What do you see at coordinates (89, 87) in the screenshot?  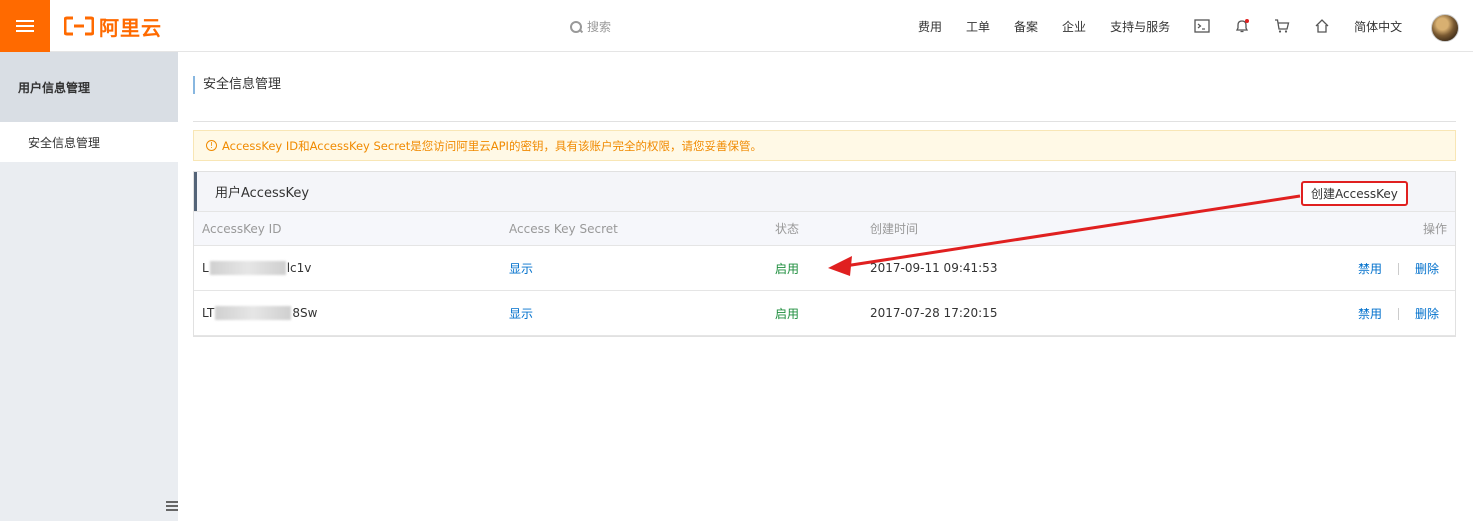 I see `sidebar-title: 用户信息管理` at bounding box center [89, 87].